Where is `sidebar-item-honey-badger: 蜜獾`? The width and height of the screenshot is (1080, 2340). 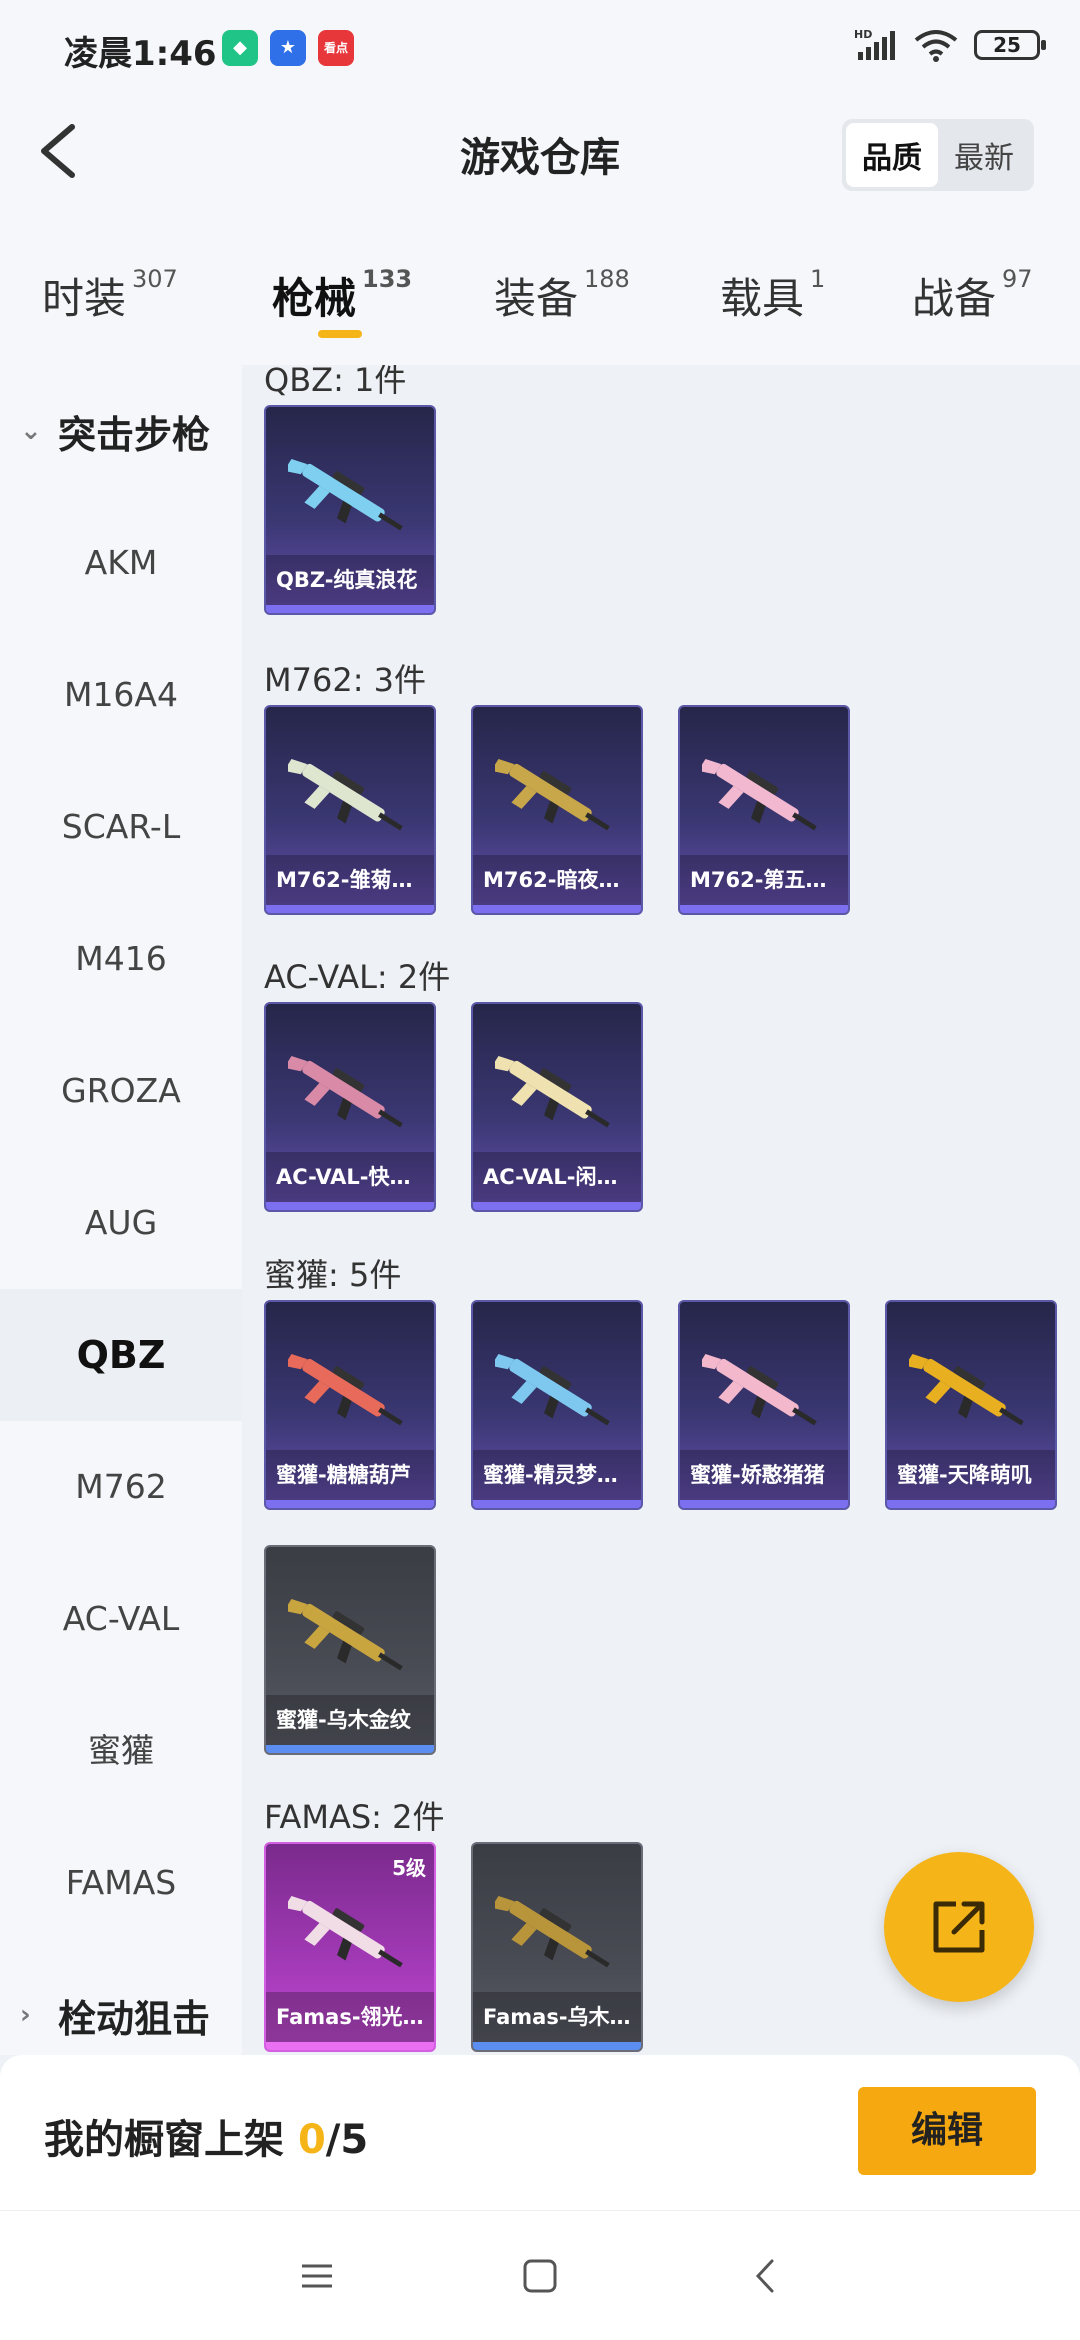
sidebar-item-honey-badger: 蜜獾 is located at coordinates (121, 1751).